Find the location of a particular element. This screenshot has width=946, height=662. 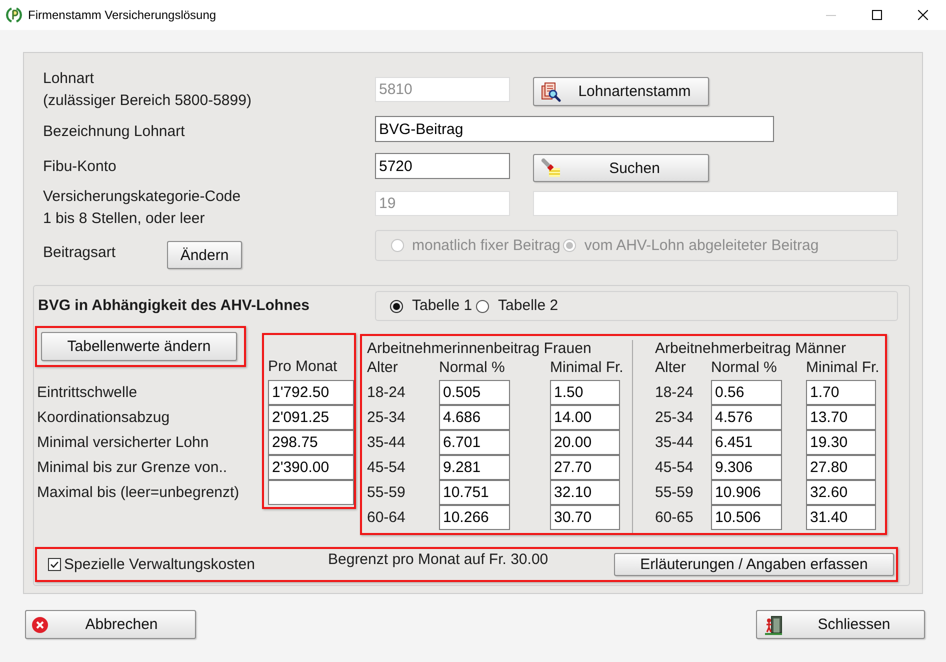

amount-field: 1.70 is located at coordinates (841, 392).